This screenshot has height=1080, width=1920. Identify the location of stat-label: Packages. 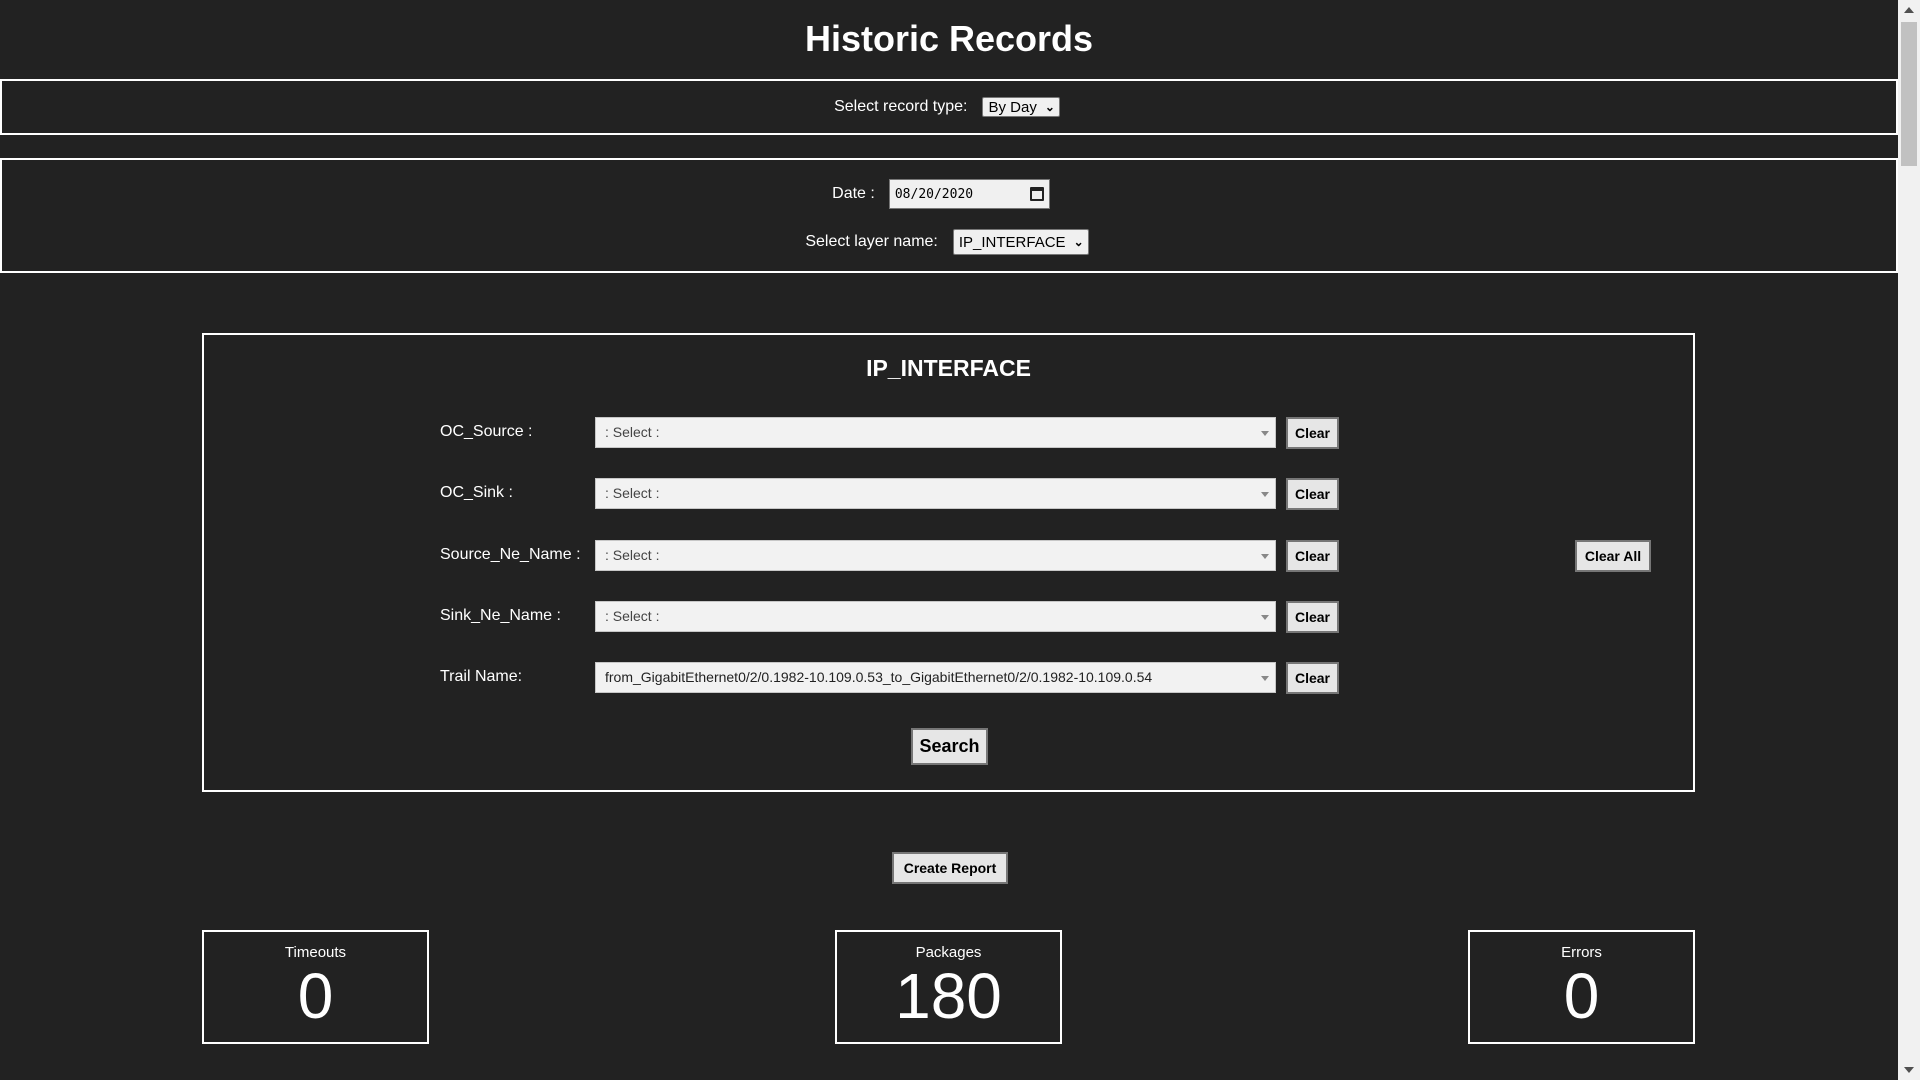
(948, 952).